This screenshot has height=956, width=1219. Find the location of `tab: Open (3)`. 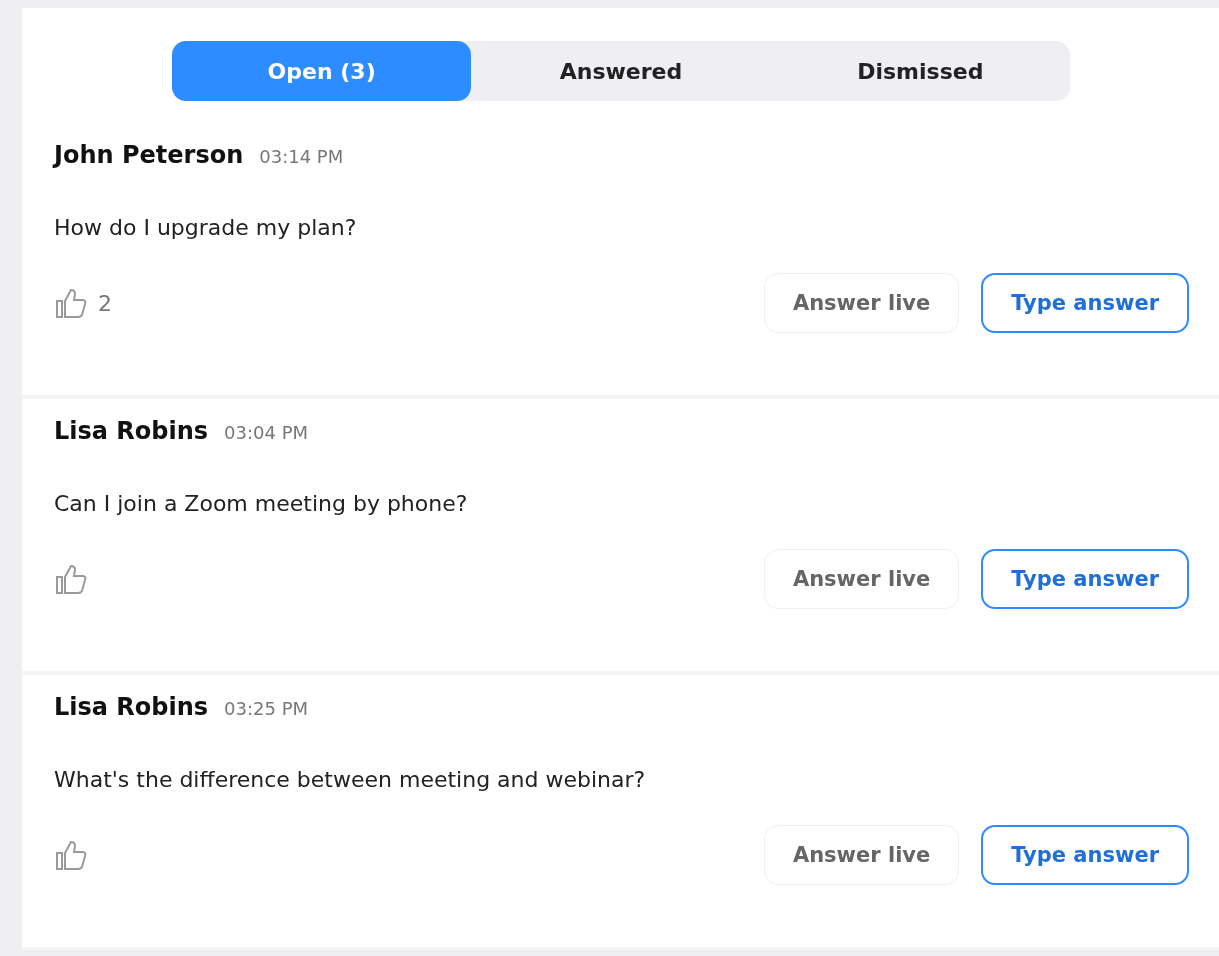

tab: Open (3) is located at coordinates (322, 71).